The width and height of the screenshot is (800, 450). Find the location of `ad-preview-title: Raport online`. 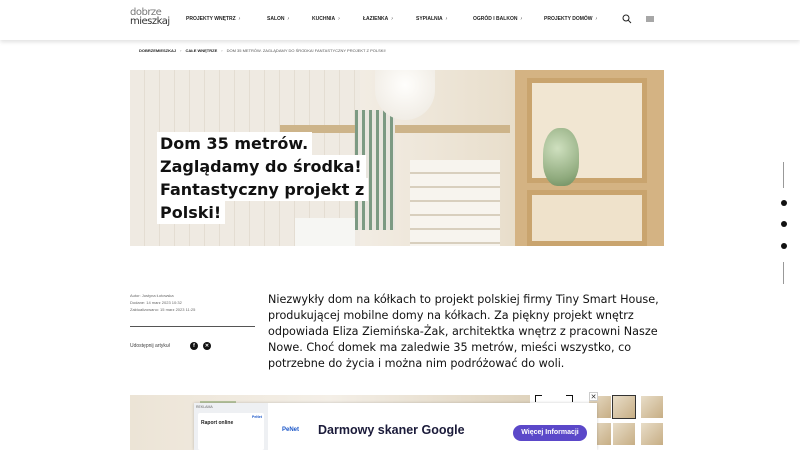

ad-preview-title: Raport online is located at coordinates (217, 423).